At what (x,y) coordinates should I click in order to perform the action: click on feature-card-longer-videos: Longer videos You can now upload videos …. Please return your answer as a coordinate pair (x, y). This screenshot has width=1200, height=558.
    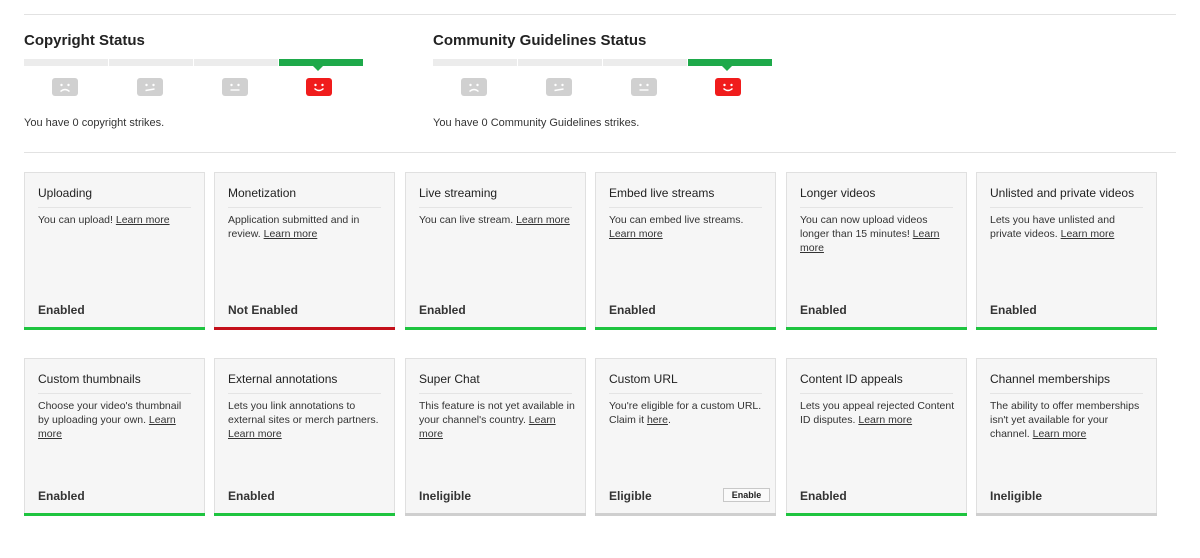
    Looking at the image, I should click on (876, 251).